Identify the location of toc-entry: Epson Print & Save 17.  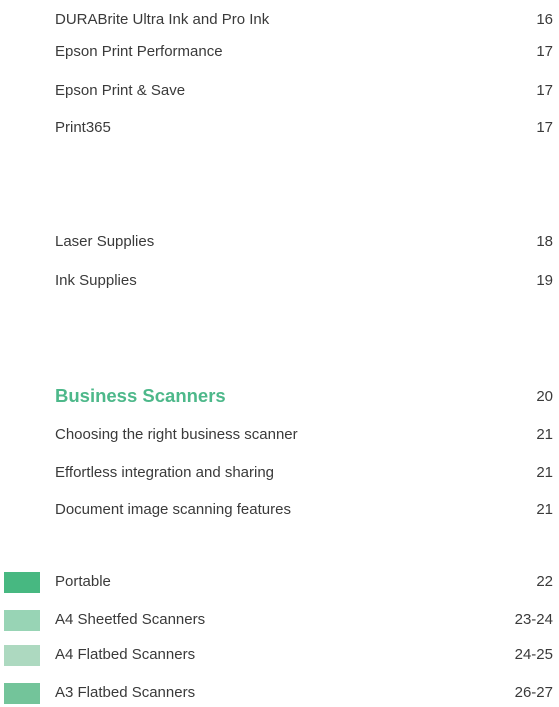
(279, 93).